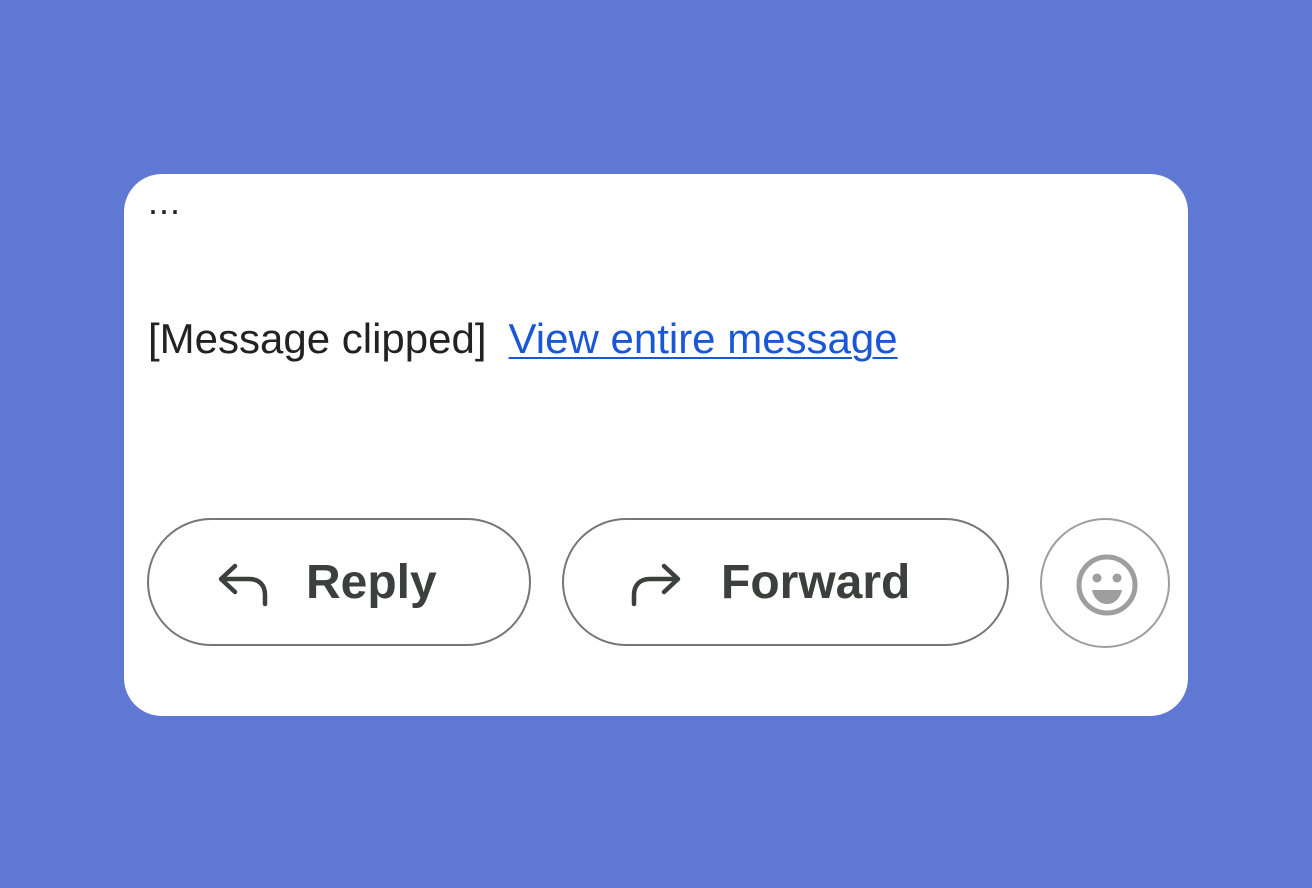 Image resolution: width=1312 pixels, height=888 pixels. I want to click on emoji-reaction-button, so click(1105, 583).